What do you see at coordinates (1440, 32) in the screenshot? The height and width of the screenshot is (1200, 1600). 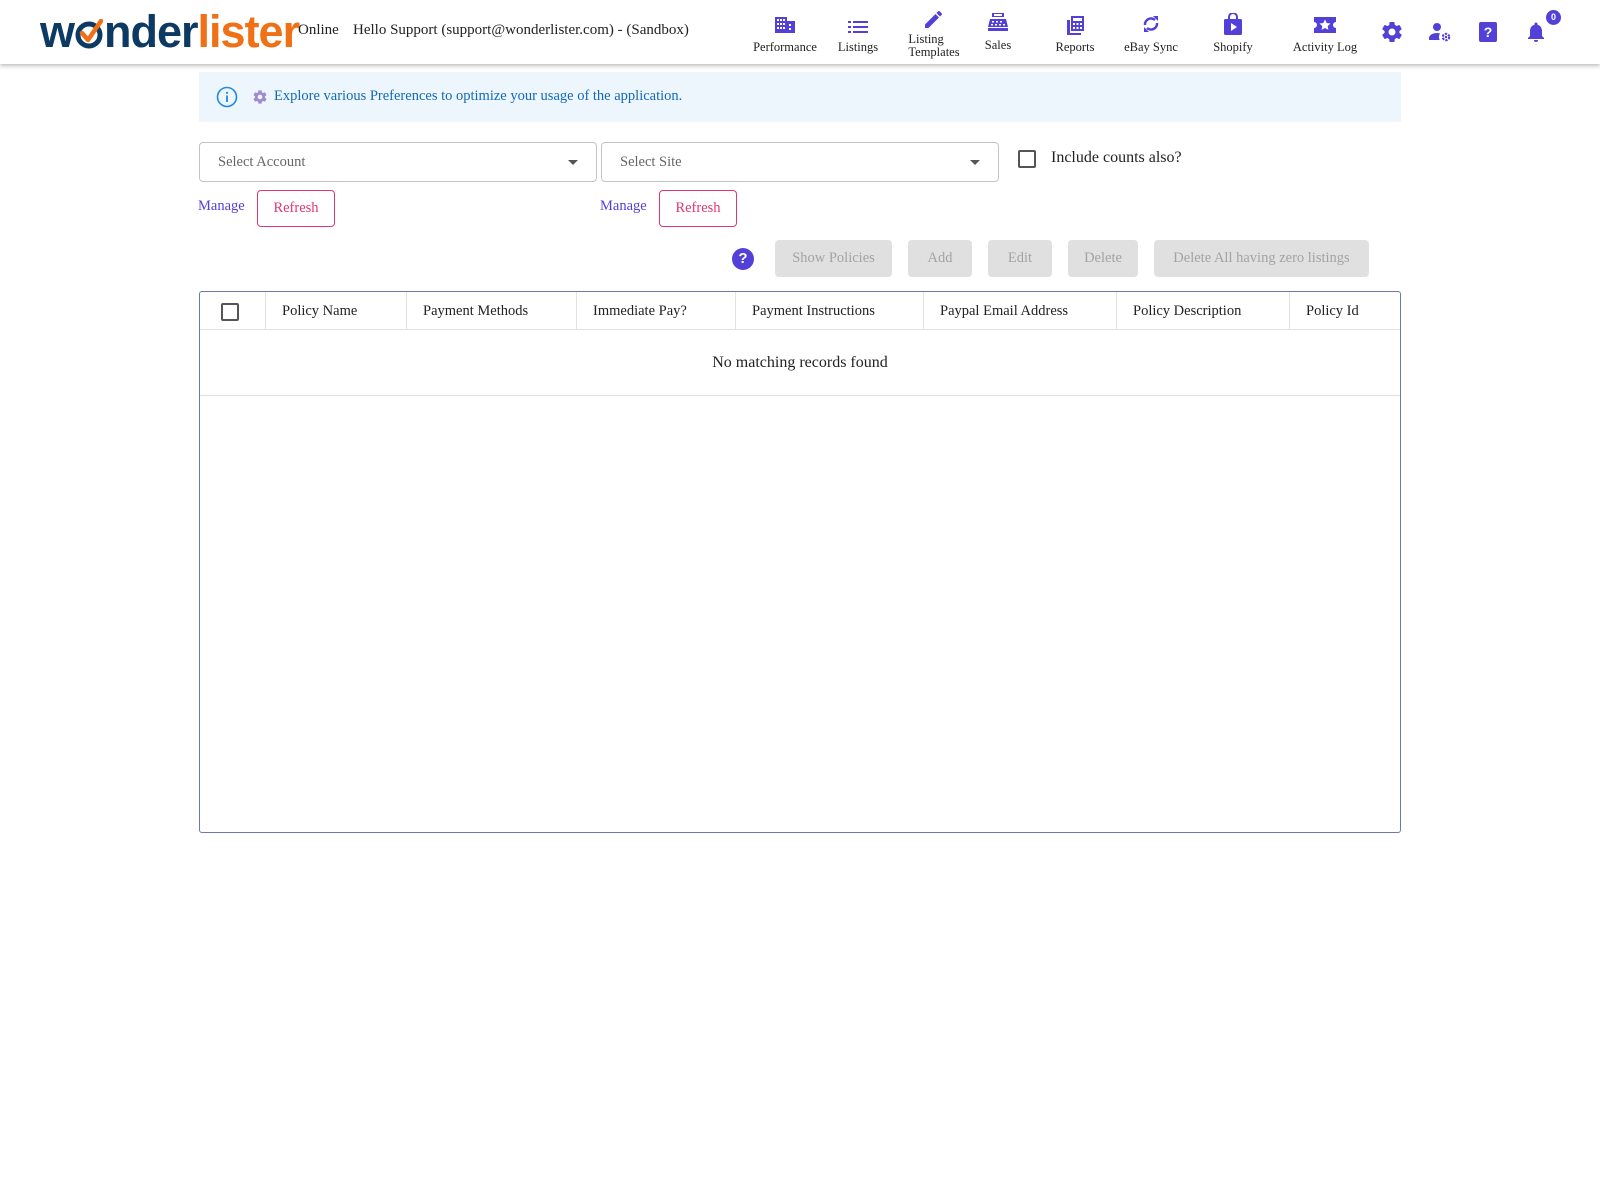 I see `user-settings-icon` at bounding box center [1440, 32].